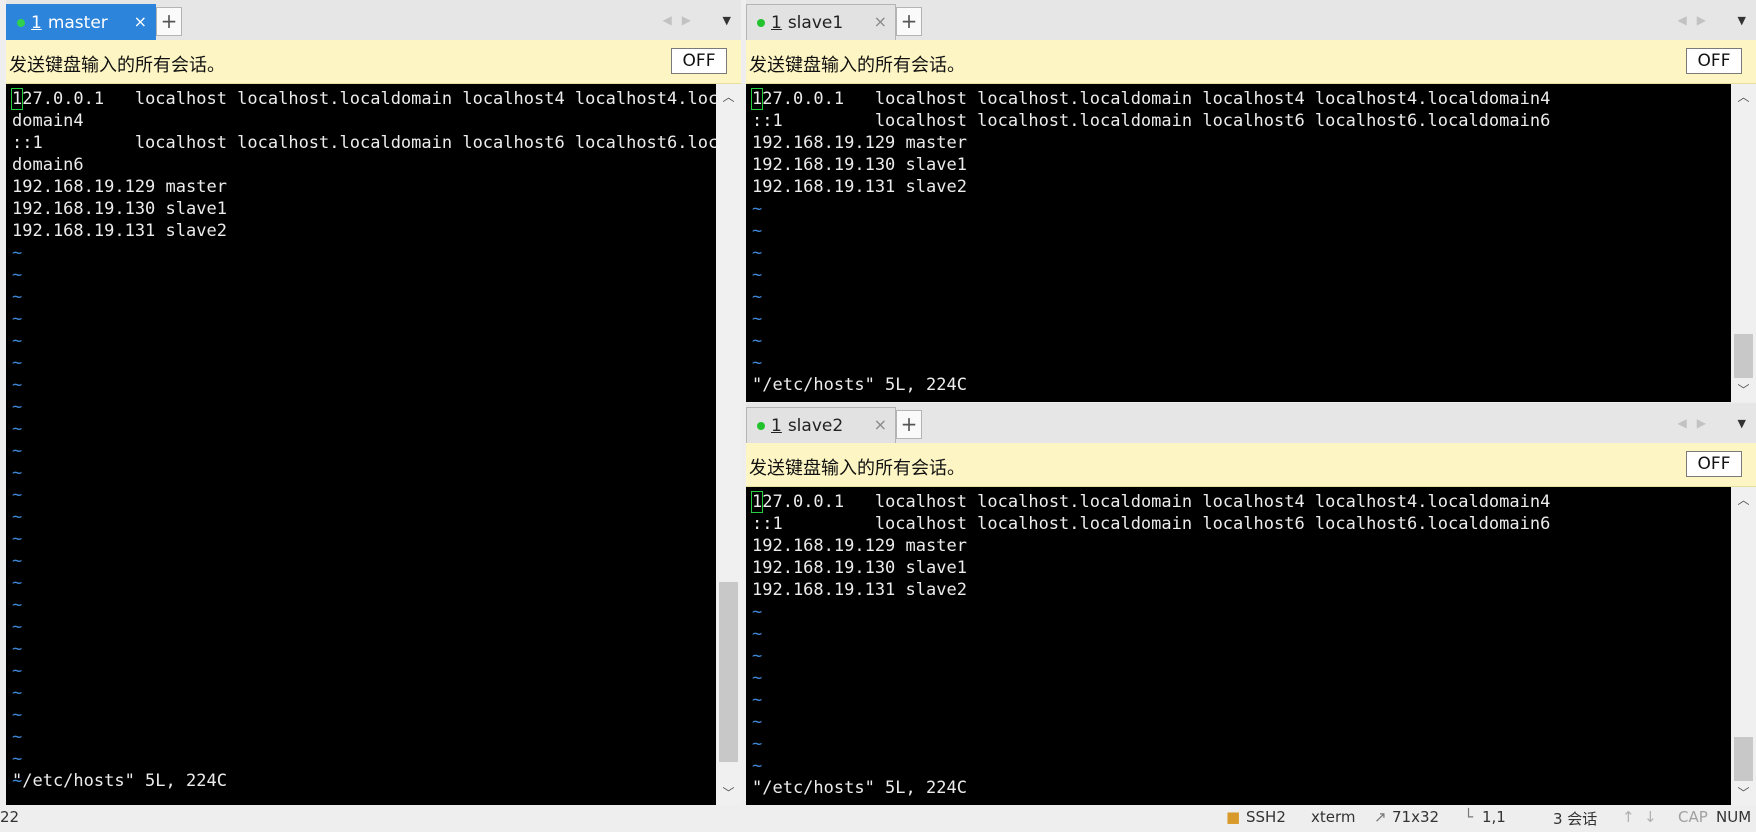 This screenshot has width=1756, height=832. I want to click on arrow-down-icon: ↓, so click(1650, 817).